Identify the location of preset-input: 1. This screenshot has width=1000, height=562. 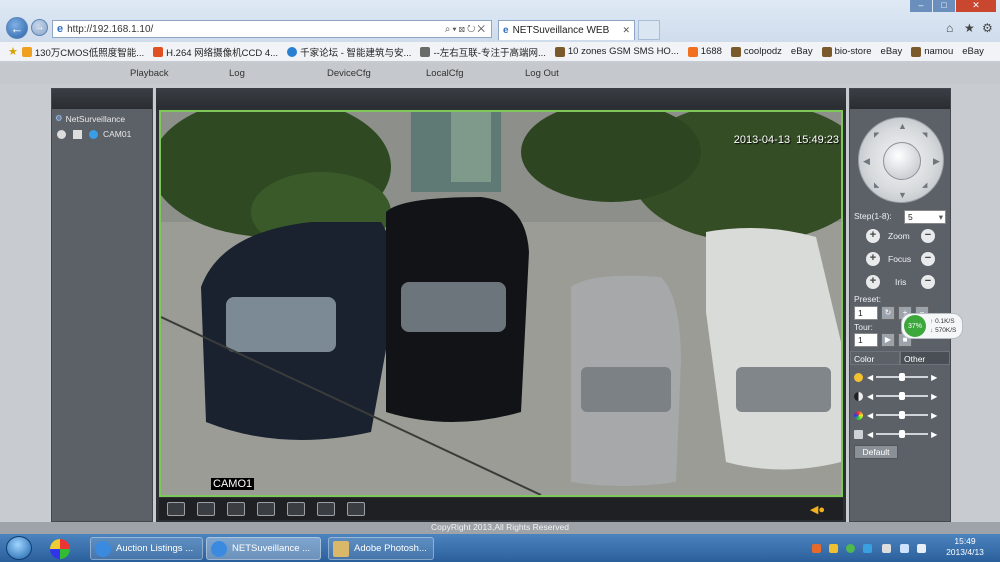
(866, 313).